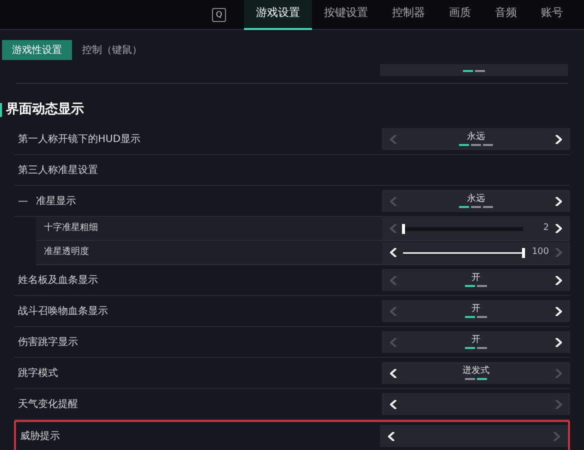 The width and height of the screenshot is (584, 450). I want to click on setting-label: 跳字模式, so click(38, 373).